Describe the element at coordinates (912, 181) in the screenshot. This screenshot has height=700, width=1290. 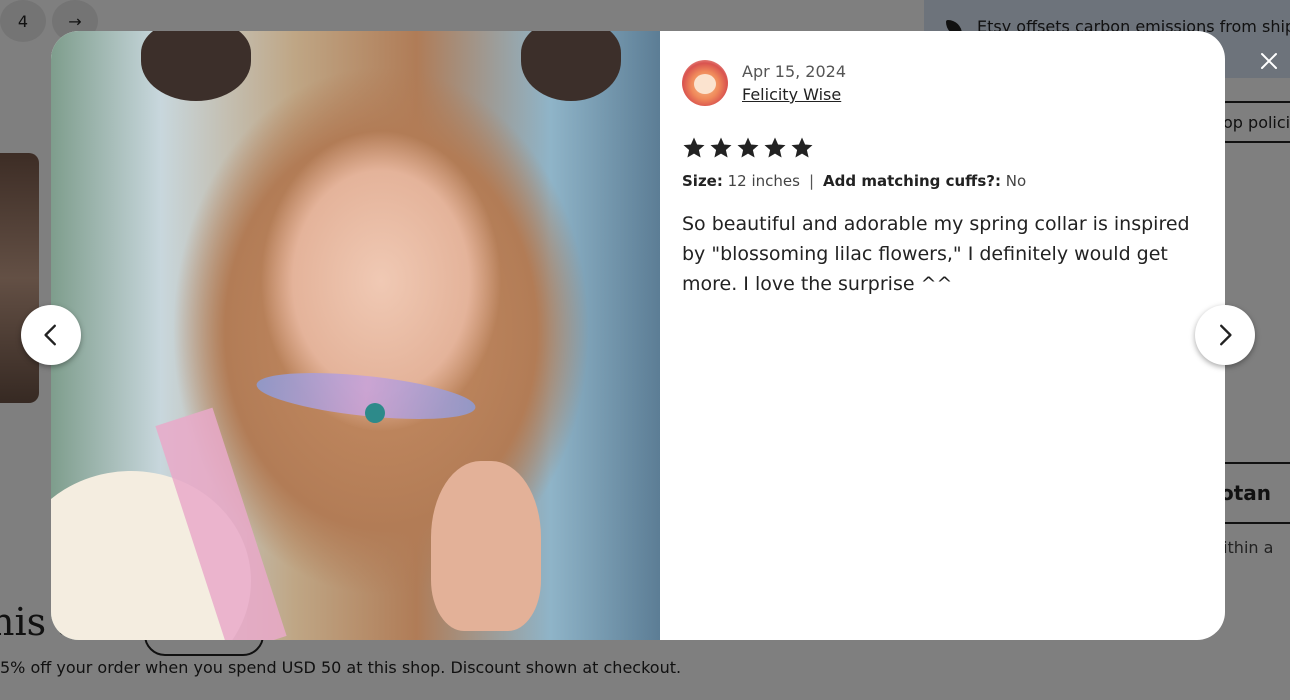
I see `variation-label: Add matching cuffs?:` at that location.